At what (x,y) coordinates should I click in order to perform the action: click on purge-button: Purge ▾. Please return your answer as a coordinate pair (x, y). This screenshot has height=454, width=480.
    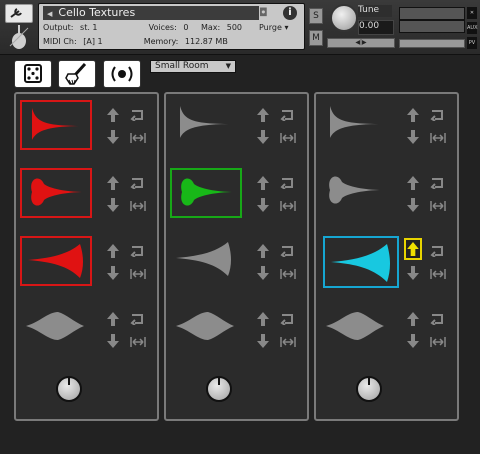
    Looking at the image, I should click on (278, 28).